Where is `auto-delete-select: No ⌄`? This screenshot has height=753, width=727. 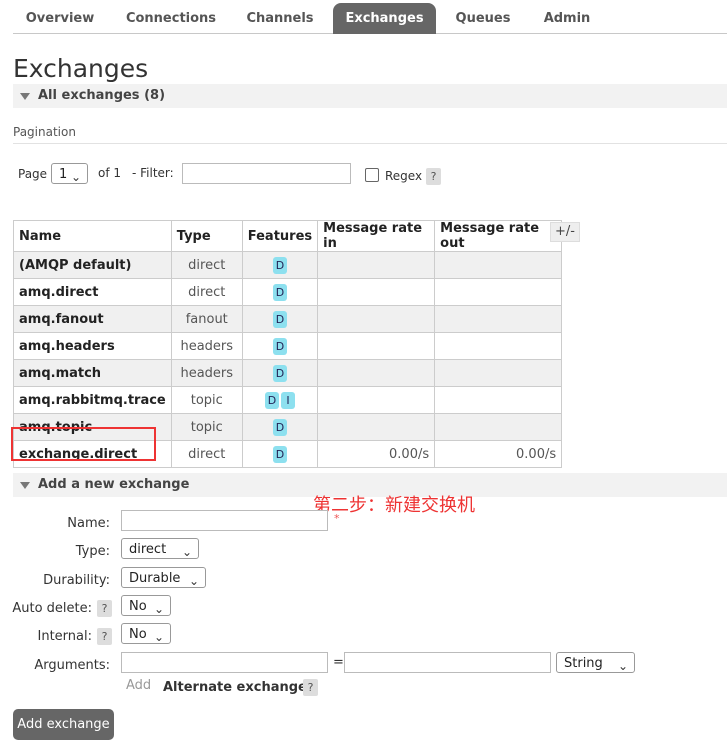 auto-delete-select: No ⌄ is located at coordinates (146, 605).